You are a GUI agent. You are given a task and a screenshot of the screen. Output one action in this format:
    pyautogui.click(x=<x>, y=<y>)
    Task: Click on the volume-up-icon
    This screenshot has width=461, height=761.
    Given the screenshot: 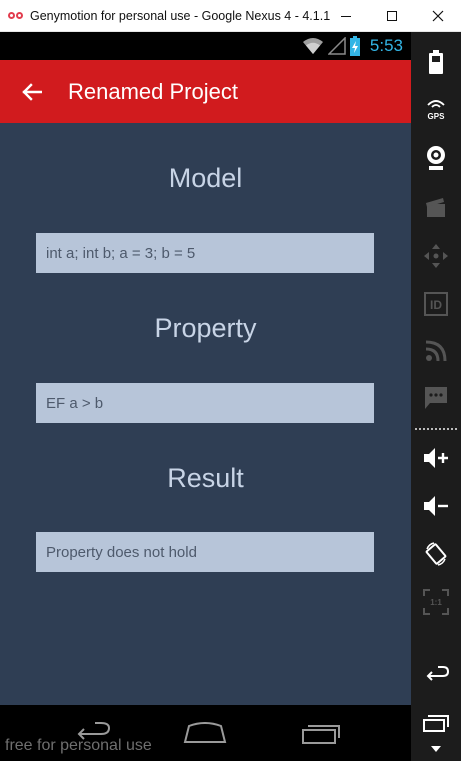 What is the action you would take?
    pyautogui.click(x=436, y=458)
    